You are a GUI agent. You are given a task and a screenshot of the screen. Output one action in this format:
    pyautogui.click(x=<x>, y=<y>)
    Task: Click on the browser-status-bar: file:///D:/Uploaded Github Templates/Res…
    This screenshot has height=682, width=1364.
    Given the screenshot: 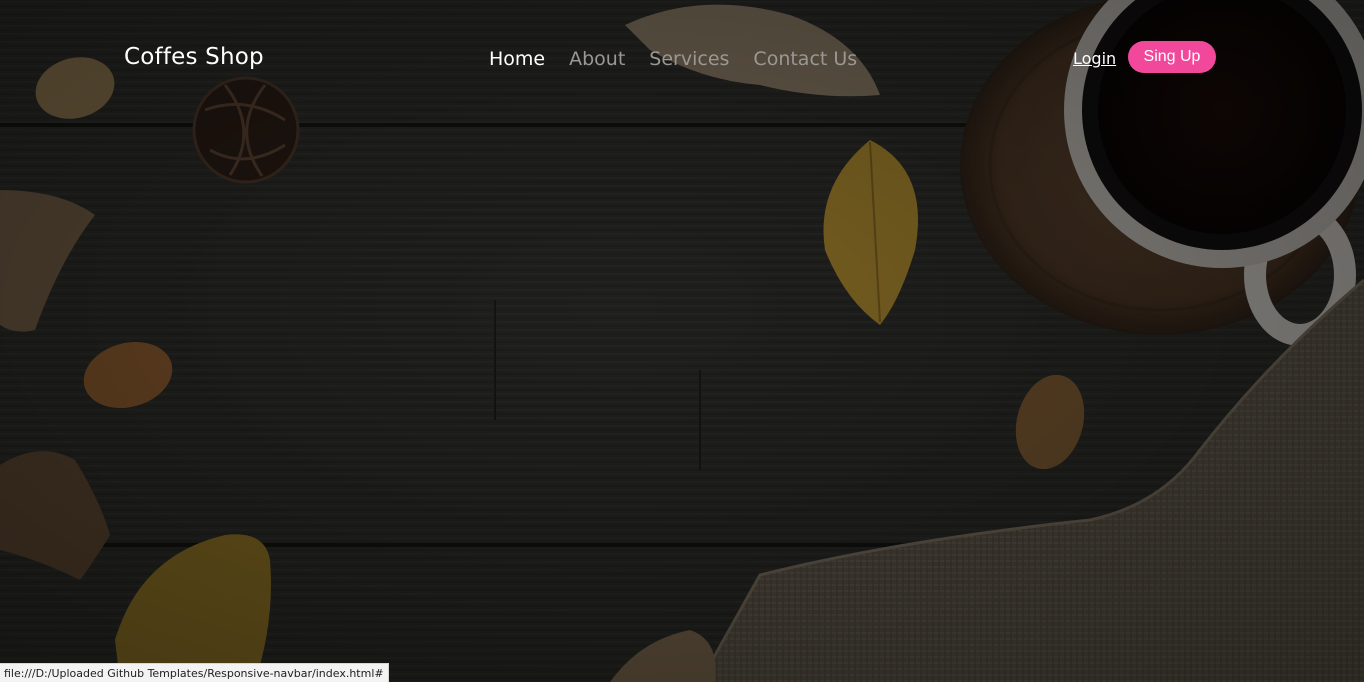 What is the action you would take?
    pyautogui.click(x=194, y=672)
    